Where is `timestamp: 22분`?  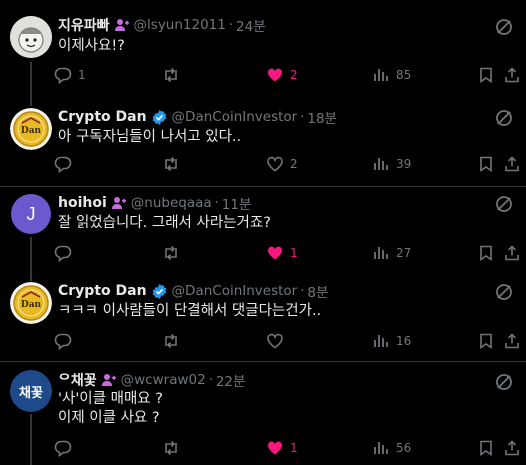 timestamp: 22분 is located at coordinates (231, 380).